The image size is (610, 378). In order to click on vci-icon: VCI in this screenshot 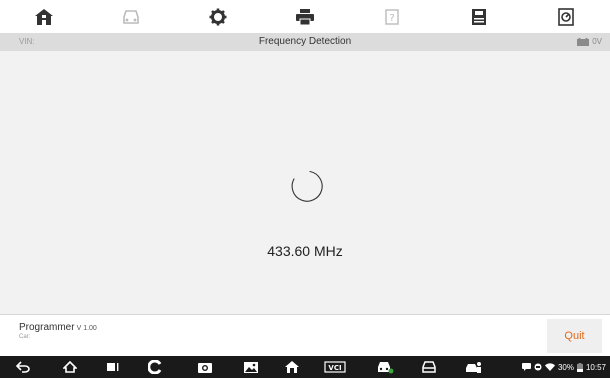, I will do `click(335, 367)`.